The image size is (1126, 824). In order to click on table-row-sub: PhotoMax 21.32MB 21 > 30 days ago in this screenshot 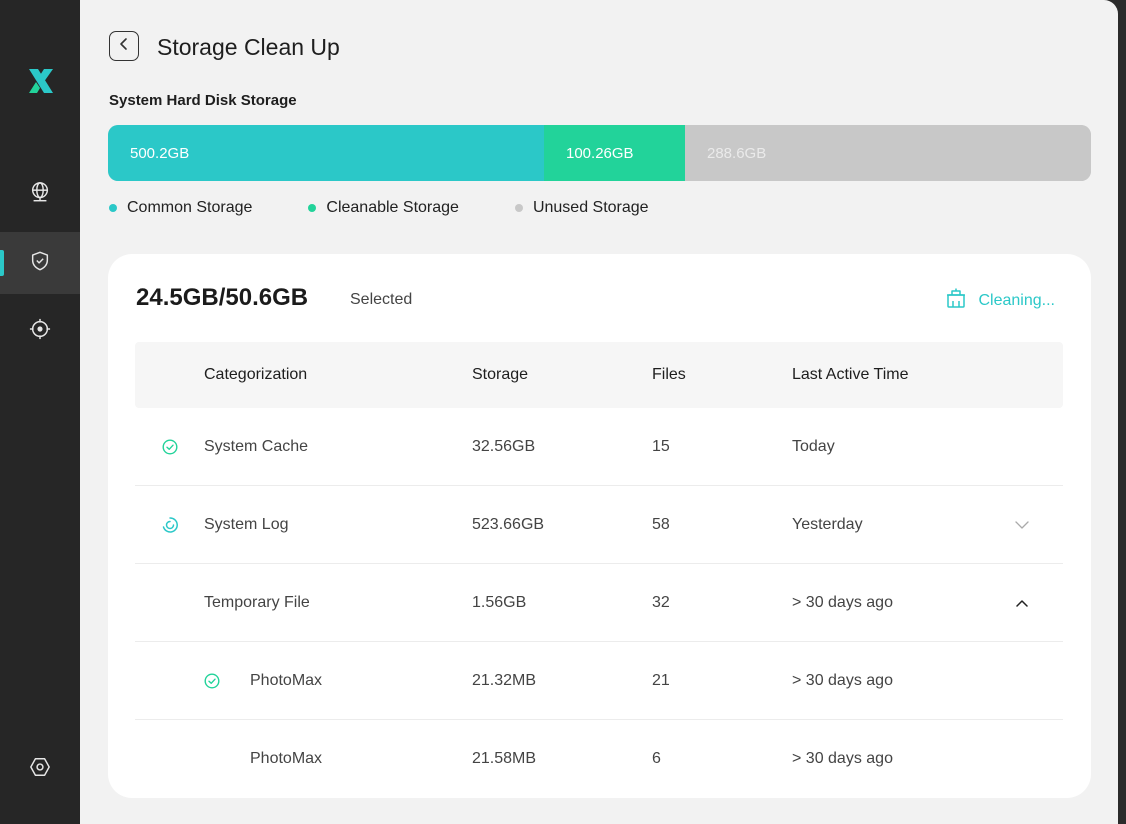, I will do `click(599, 681)`.